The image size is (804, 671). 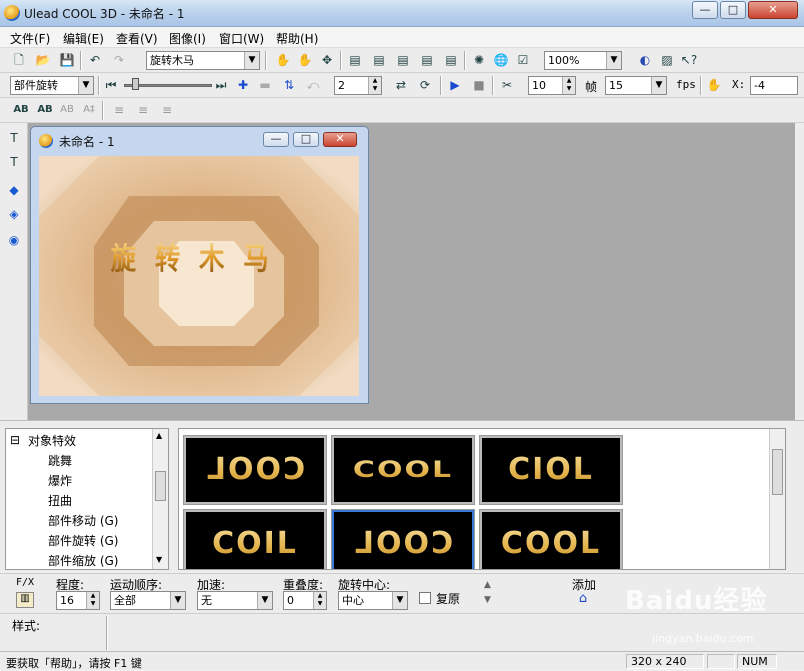 I want to click on lens-icon: ◐, so click(x=645, y=60).